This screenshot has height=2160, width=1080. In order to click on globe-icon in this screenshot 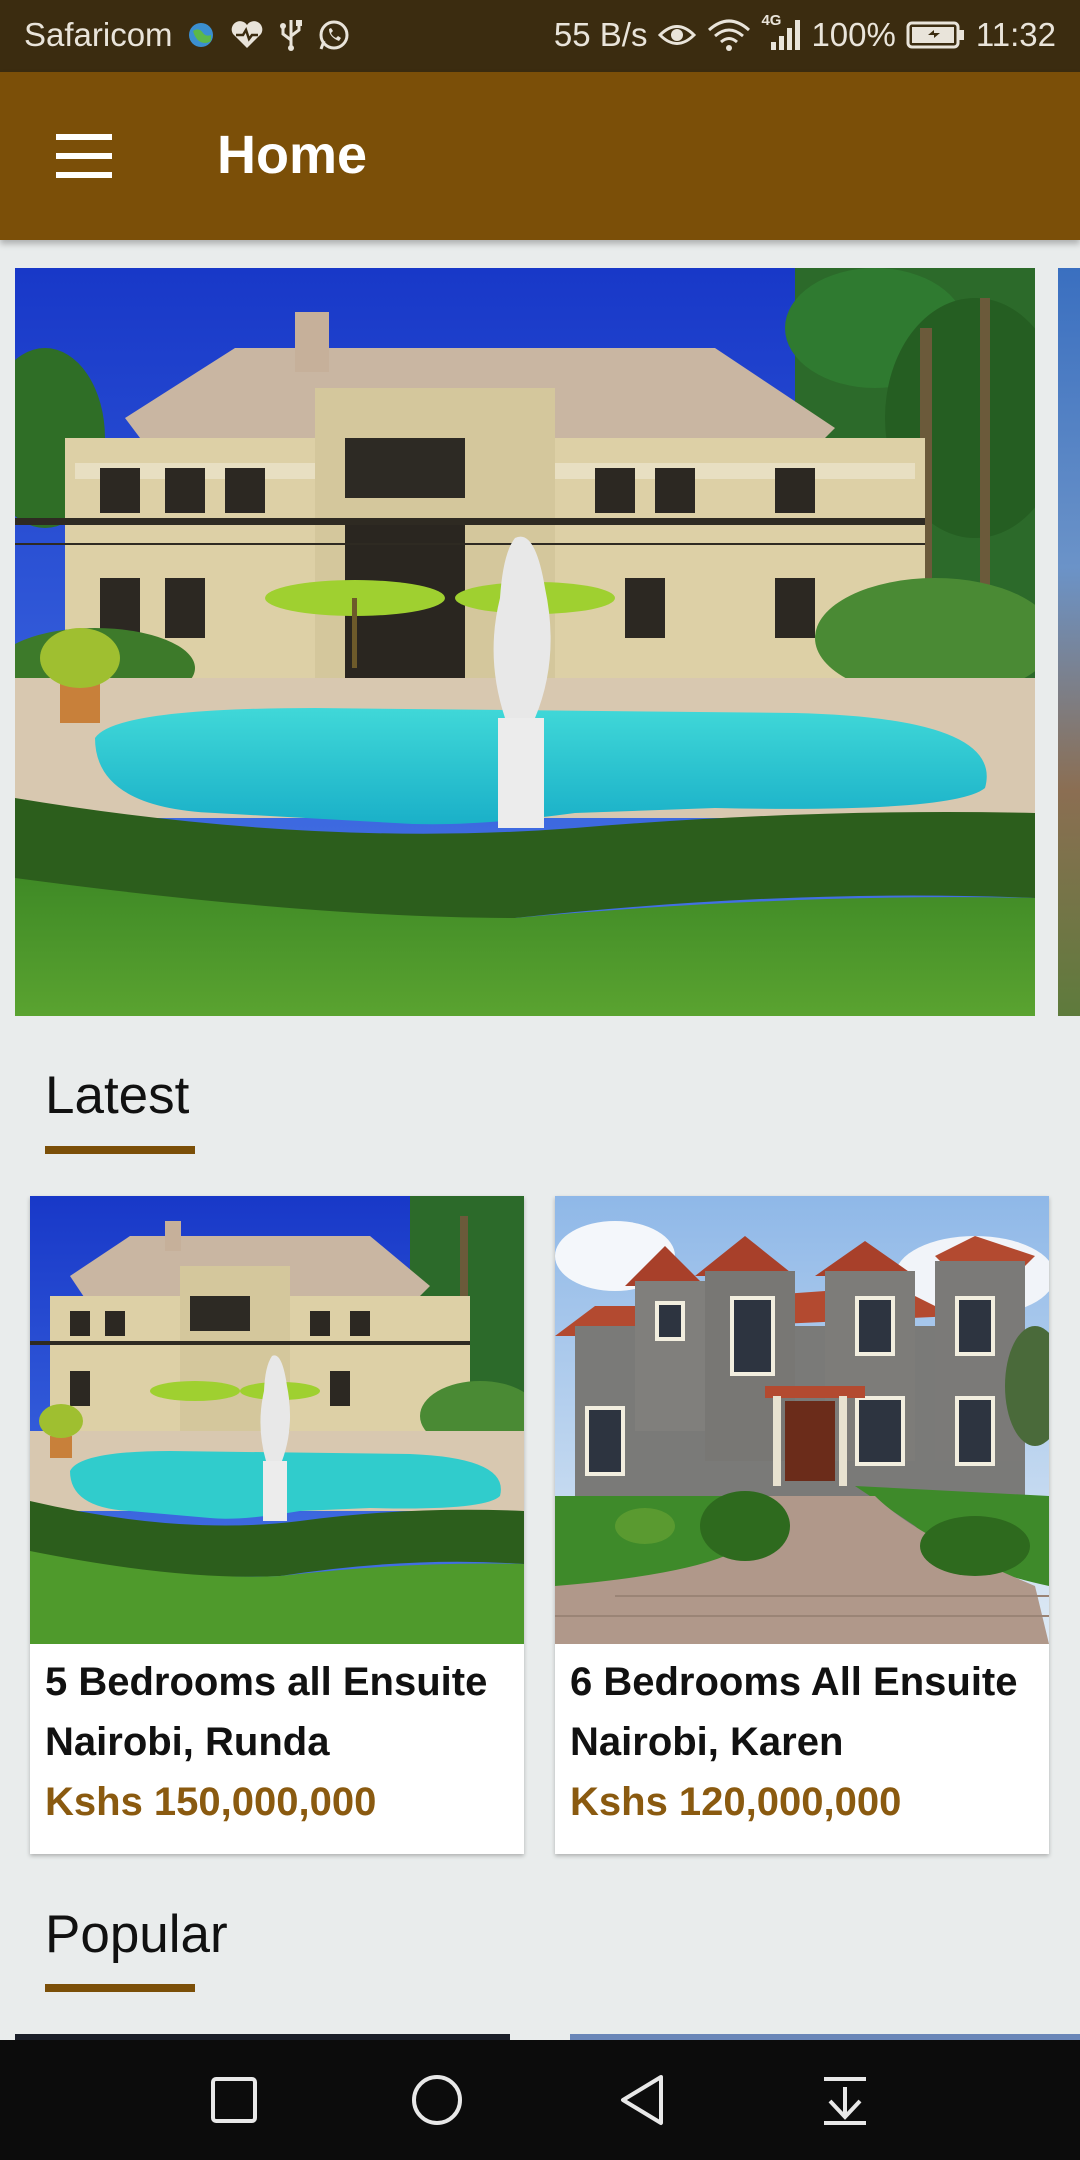, I will do `click(201, 35)`.